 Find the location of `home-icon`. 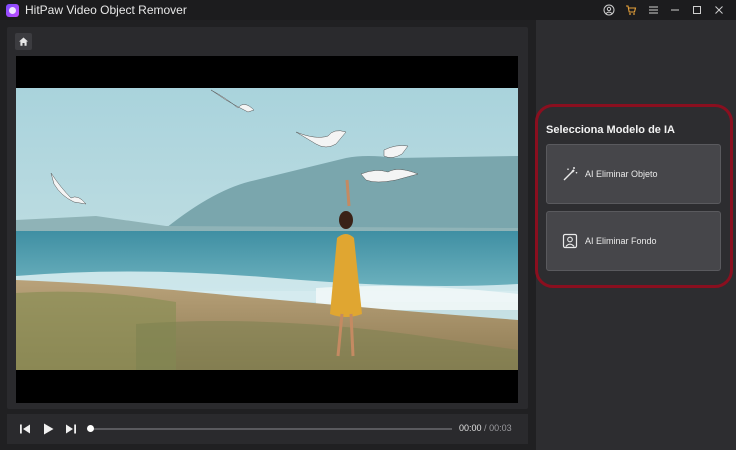

home-icon is located at coordinates (23, 41).